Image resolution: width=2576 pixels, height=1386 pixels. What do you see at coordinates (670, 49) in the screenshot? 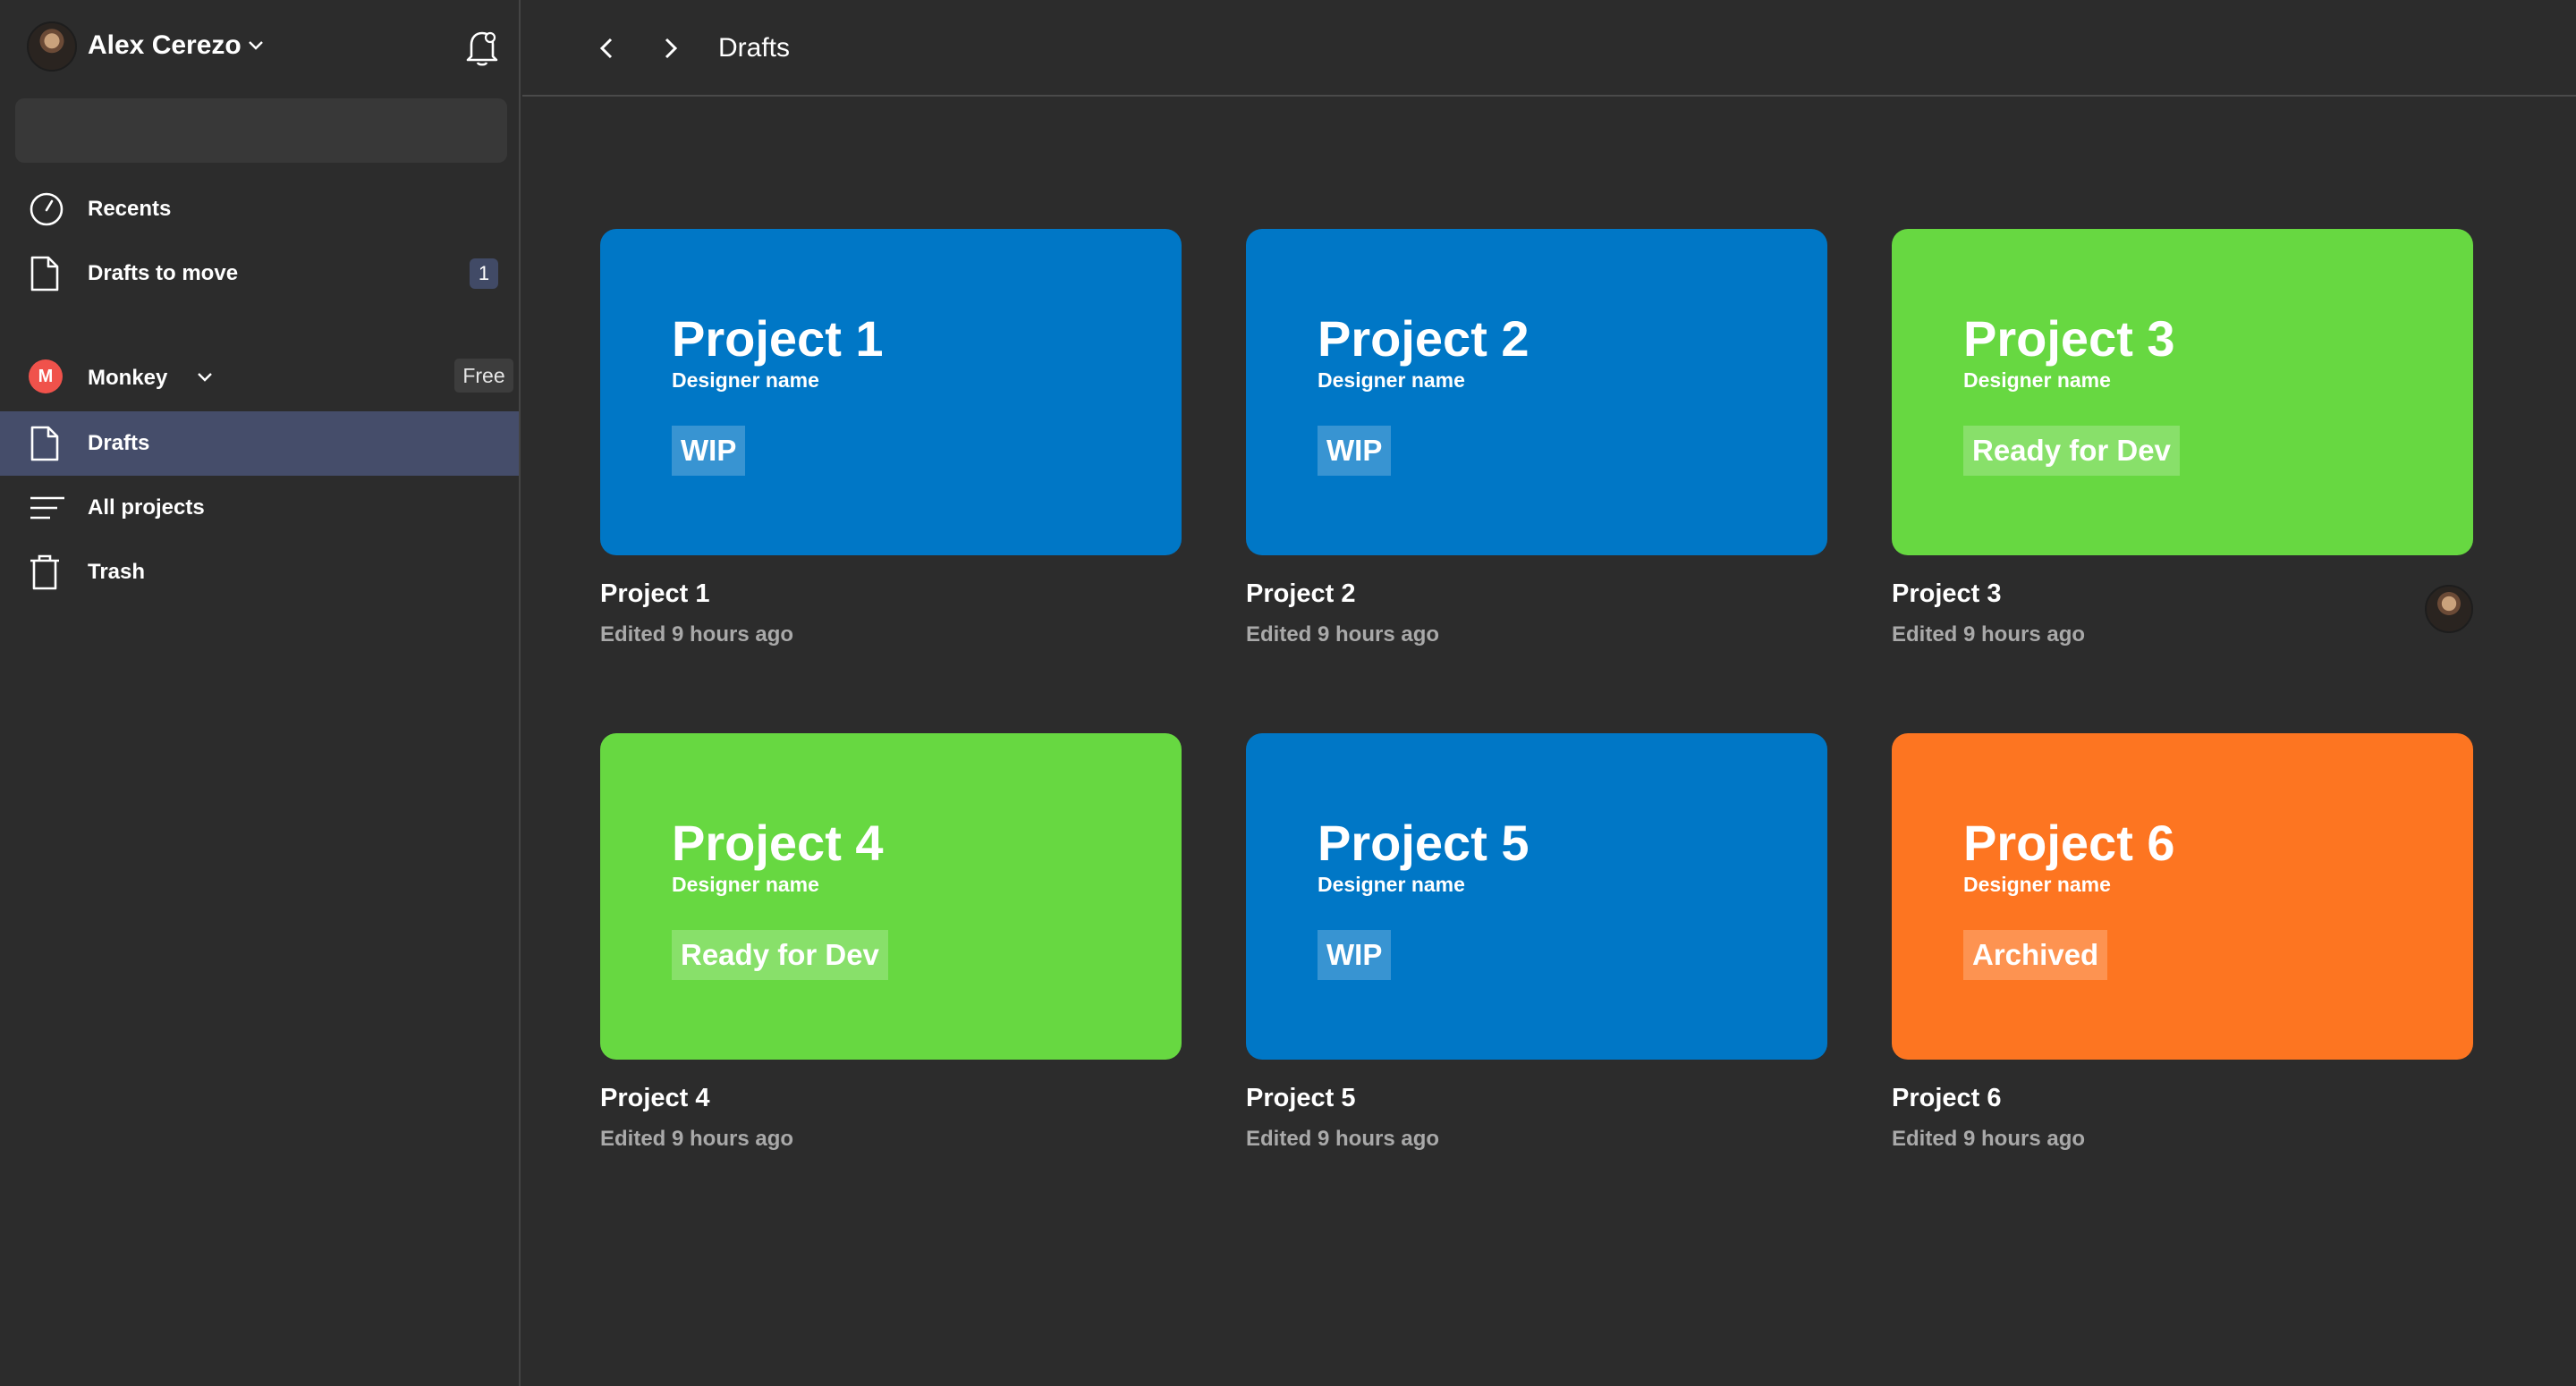
I see `chevron-right-icon` at bounding box center [670, 49].